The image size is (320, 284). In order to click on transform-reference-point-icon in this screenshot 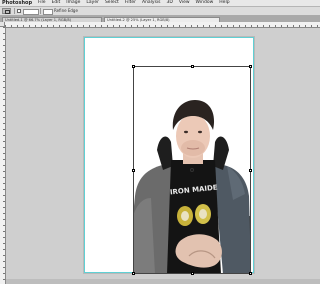, I will do `click(192, 170)`.